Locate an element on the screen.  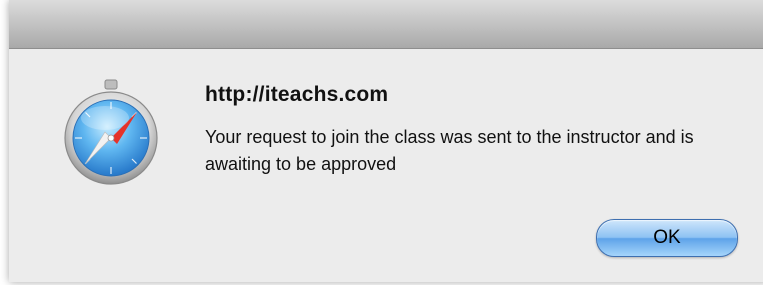
ok-button: OK is located at coordinates (667, 238).